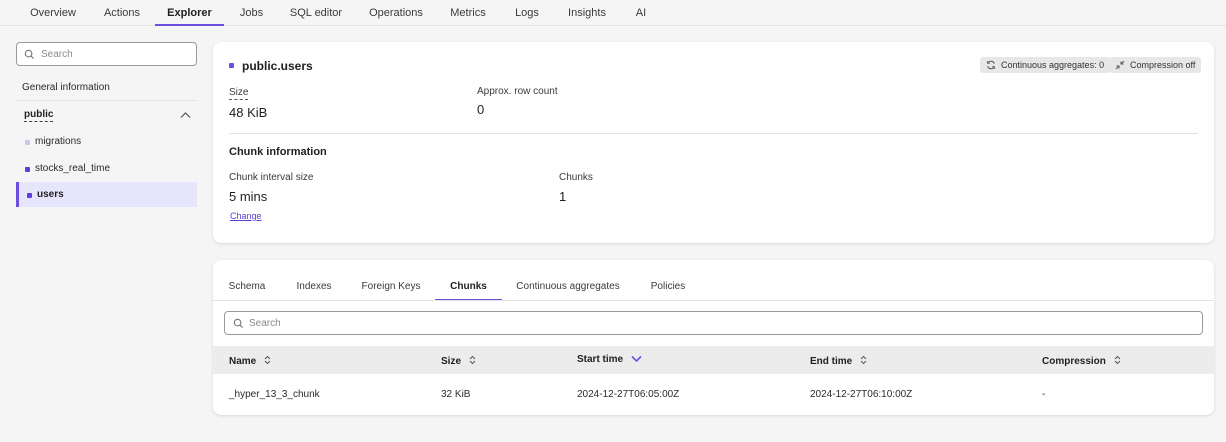  I want to click on nav-tab-ai: AI, so click(641, 13).